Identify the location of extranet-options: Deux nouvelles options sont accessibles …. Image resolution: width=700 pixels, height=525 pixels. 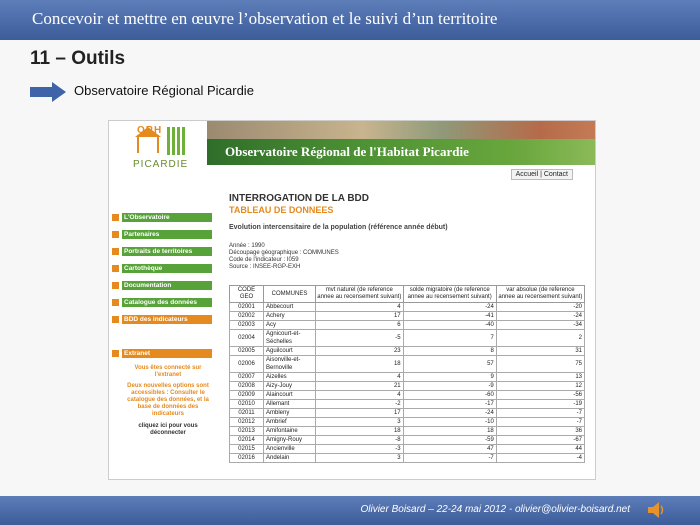
(168, 400).